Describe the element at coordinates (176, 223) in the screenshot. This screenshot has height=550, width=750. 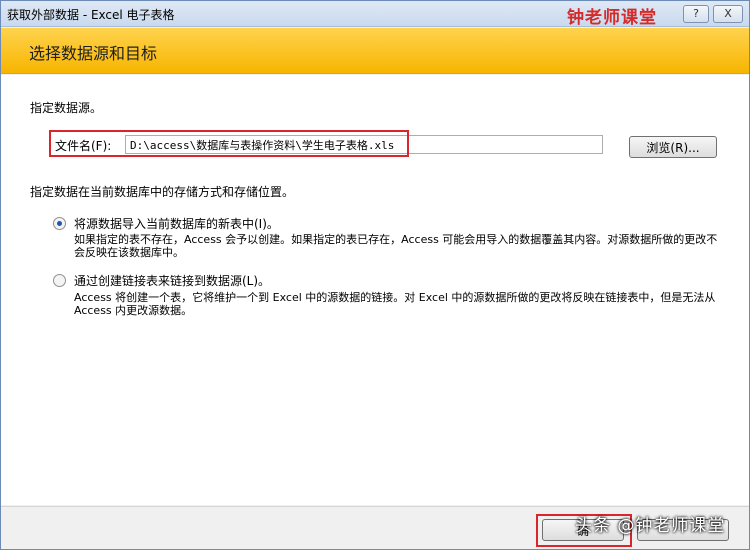
I see `import-option-label: 将源数据导入当前数据库的新表中(I)。` at that location.